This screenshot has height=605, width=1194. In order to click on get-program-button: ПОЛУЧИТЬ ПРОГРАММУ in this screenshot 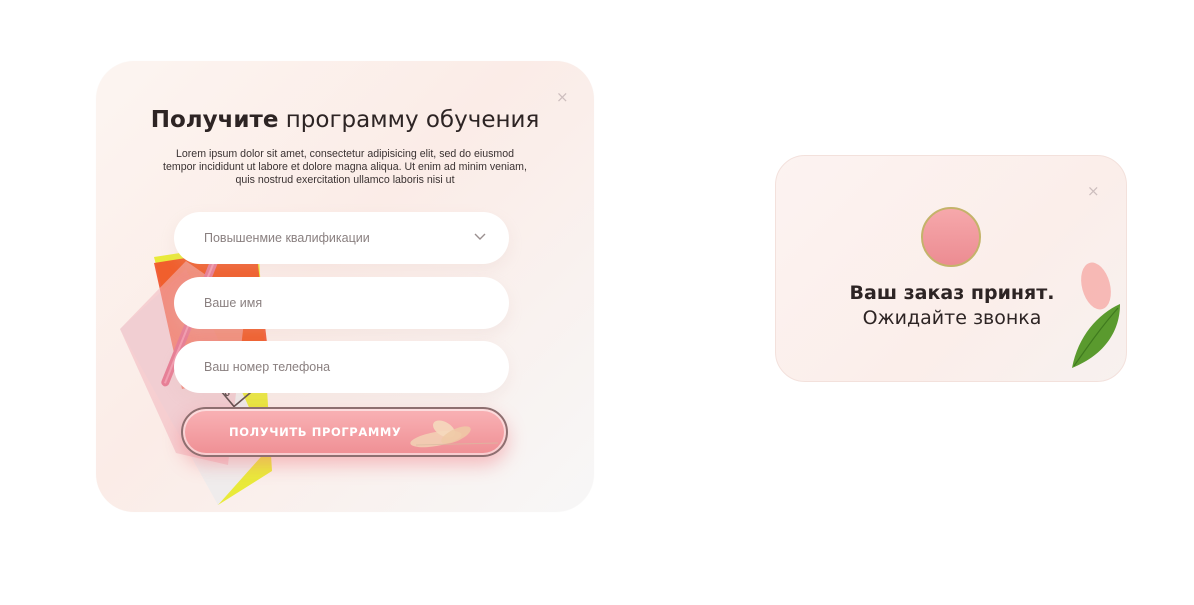, I will do `click(344, 432)`.